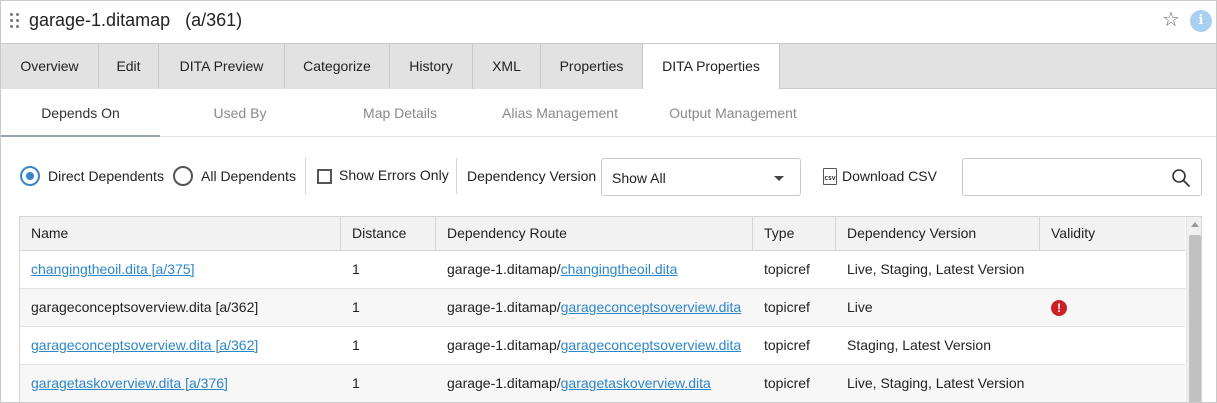 This screenshot has height=403, width=1217. Describe the element at coordinates (560, 113) in the screenshot. I see `subtab-alias-management: Alias Management` at that location.